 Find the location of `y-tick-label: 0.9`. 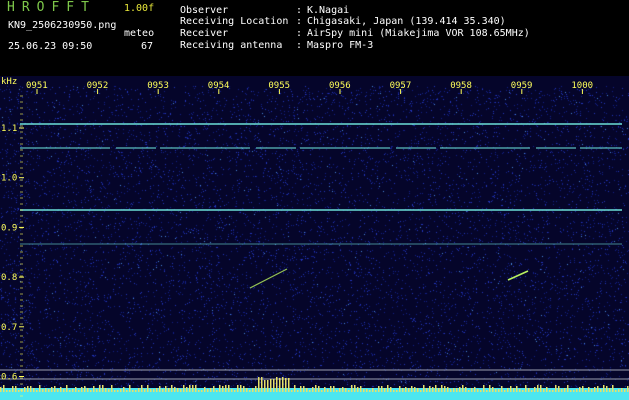

y-tick-label: 0.9 is located at coordinates (9, 228).